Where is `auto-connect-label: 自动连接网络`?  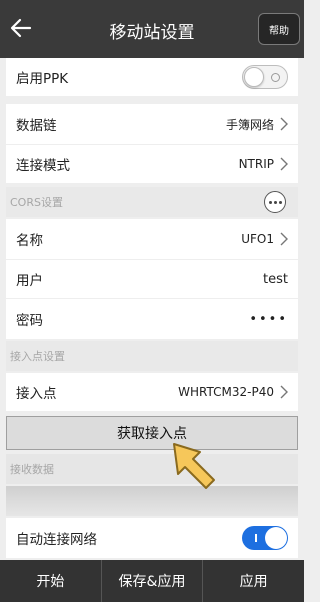 auto-connect-label: 自动连接网络 is located at coordinates (56, 540).